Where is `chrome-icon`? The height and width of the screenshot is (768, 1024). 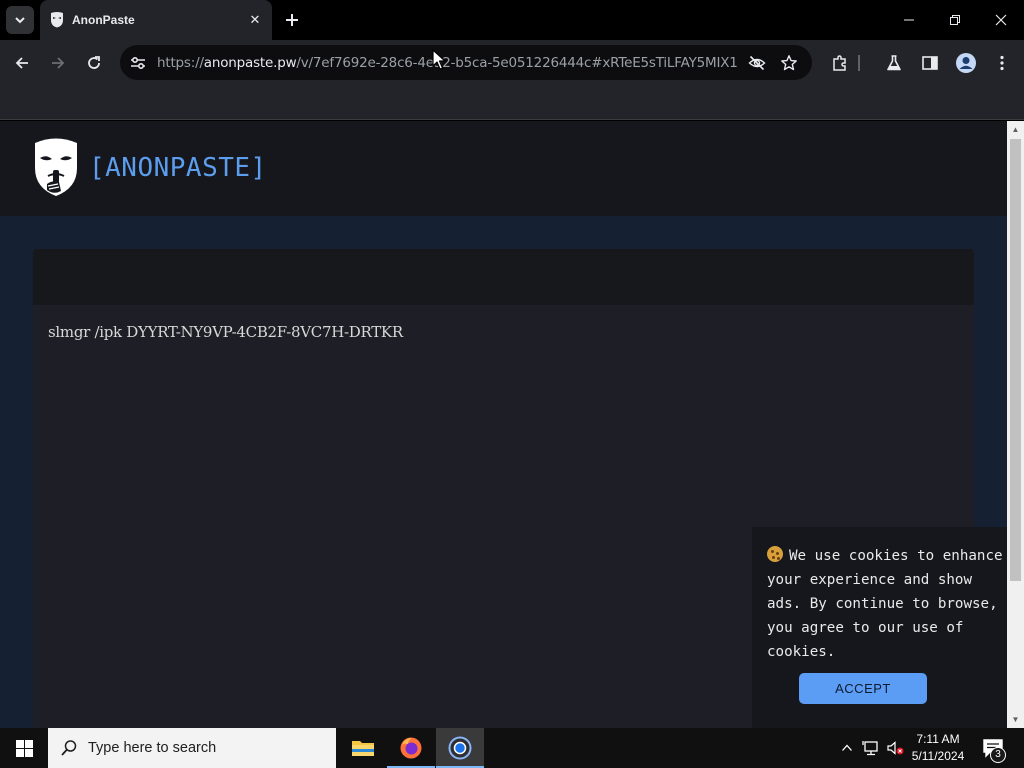
chrome-icon is located at coordinates (460, 748).